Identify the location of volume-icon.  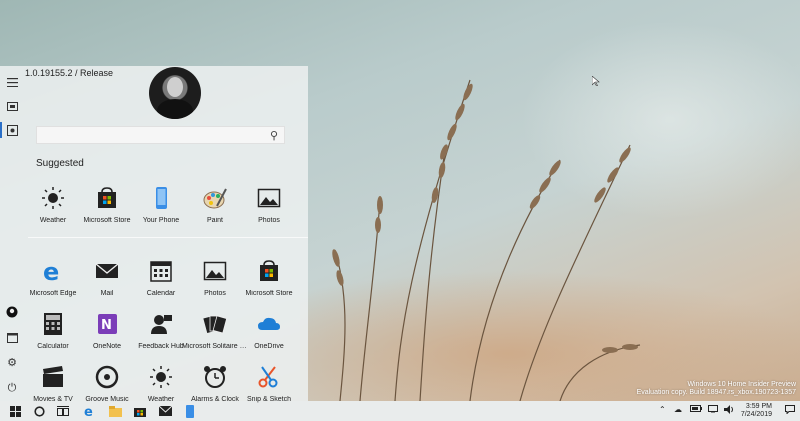
(729, 410).